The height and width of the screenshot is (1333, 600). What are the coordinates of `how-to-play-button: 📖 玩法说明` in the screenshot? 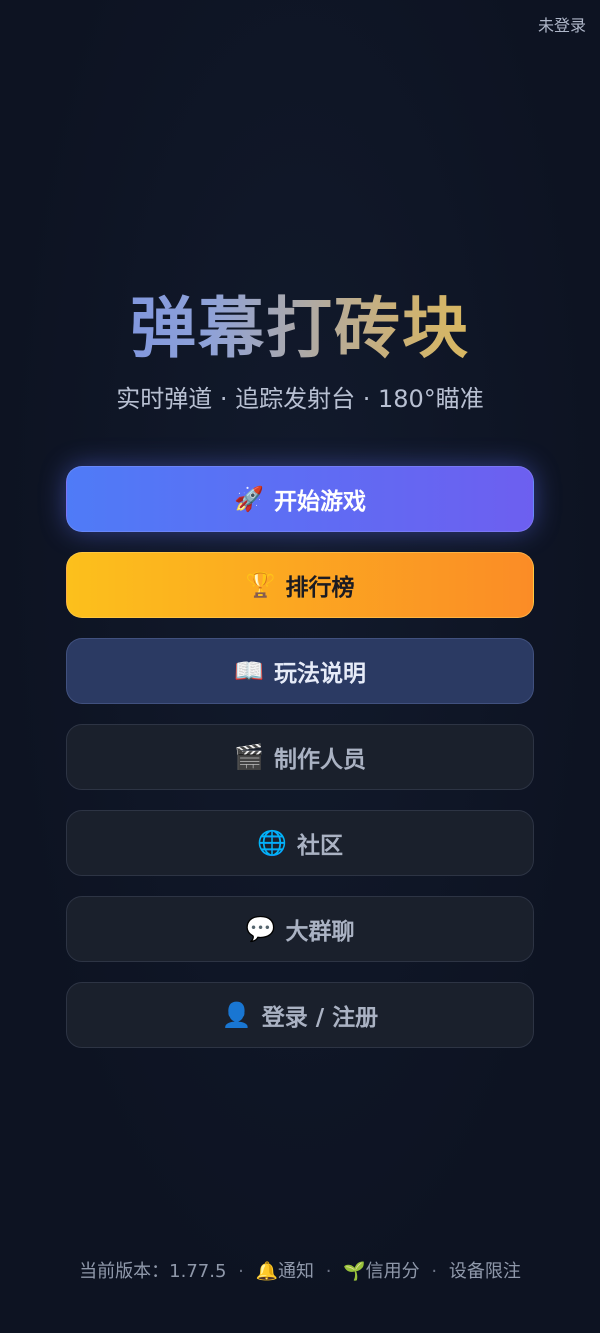 It's located at (300, 671).